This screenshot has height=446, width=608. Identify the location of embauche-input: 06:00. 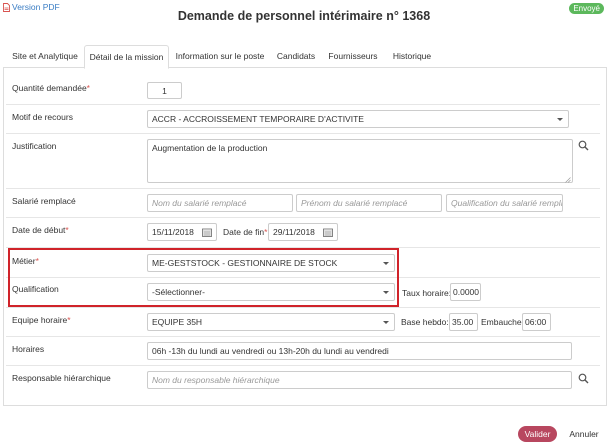
(536, 322).